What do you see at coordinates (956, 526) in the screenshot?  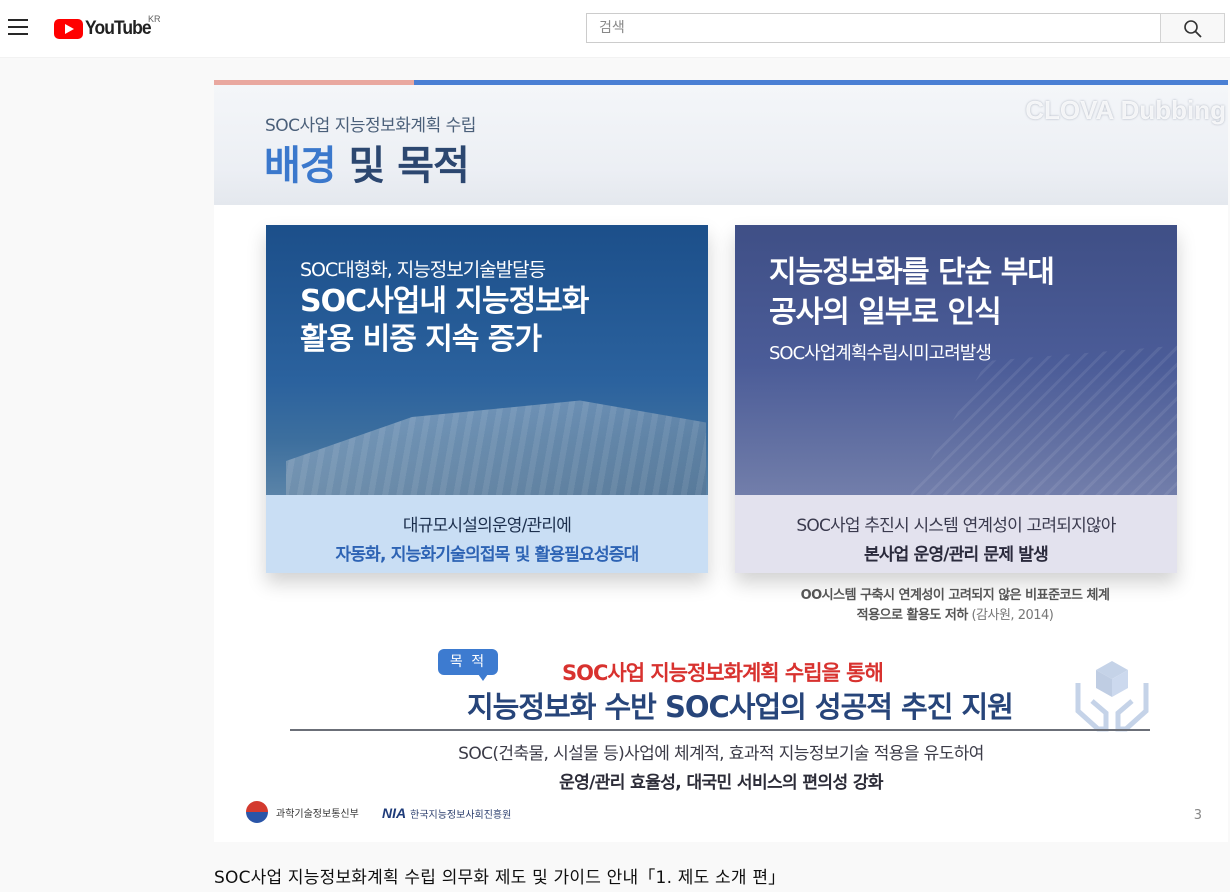 I see `right-card-footer-line1: SOC사업 추진시 시스템 연계성이 고려되지않아` at bounding box center [956, 526].